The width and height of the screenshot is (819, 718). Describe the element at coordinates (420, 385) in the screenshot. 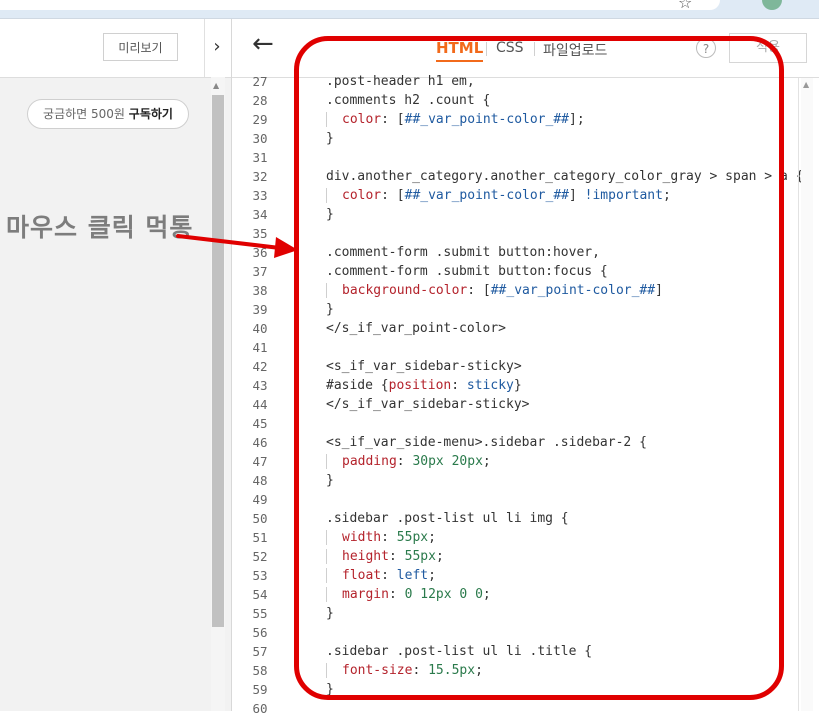

I see `code-token: position` at that location.